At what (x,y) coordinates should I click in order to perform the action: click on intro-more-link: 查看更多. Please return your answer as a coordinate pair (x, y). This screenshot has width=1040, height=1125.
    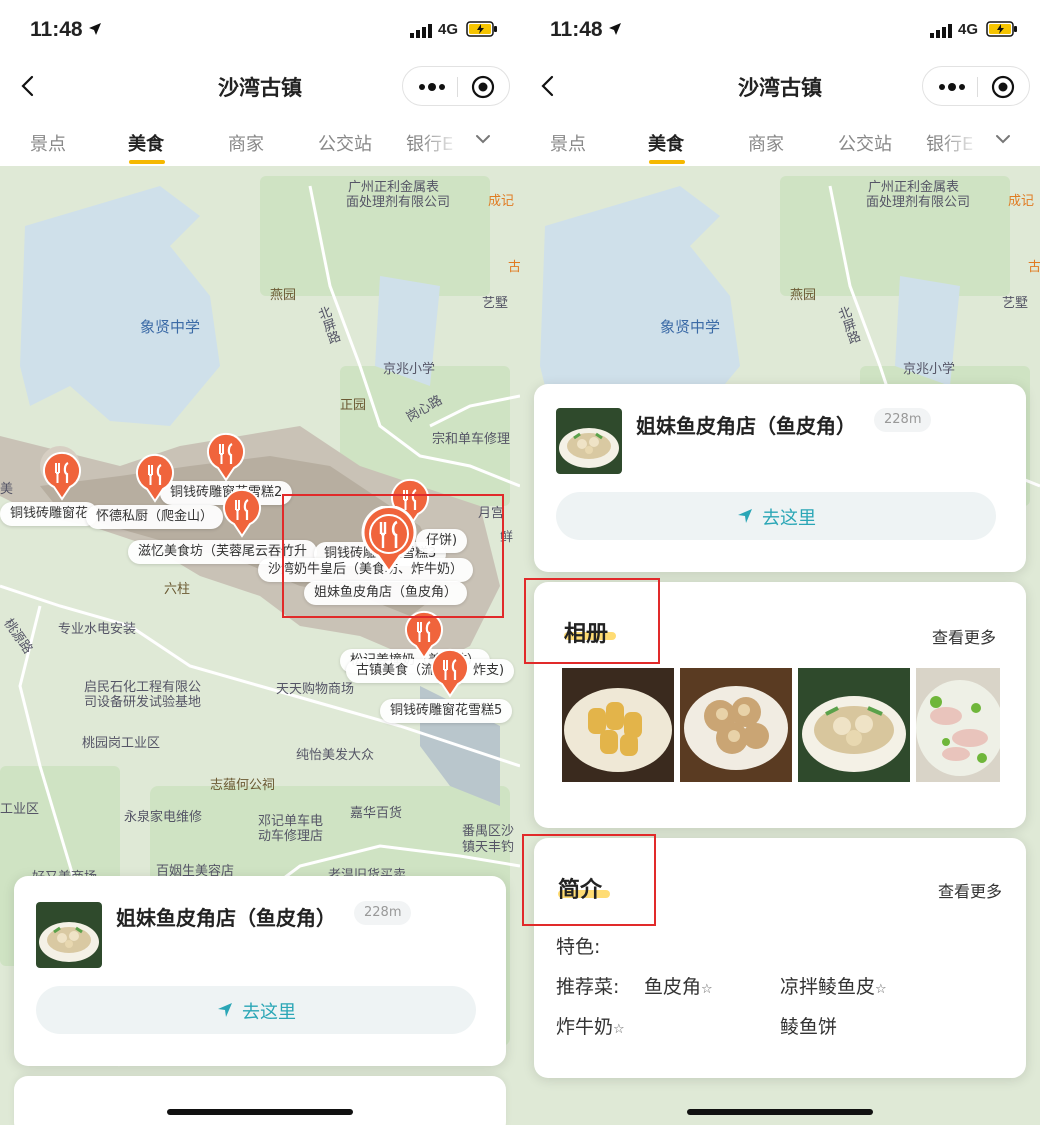
    Looking at the image, I should click on (970, 890).